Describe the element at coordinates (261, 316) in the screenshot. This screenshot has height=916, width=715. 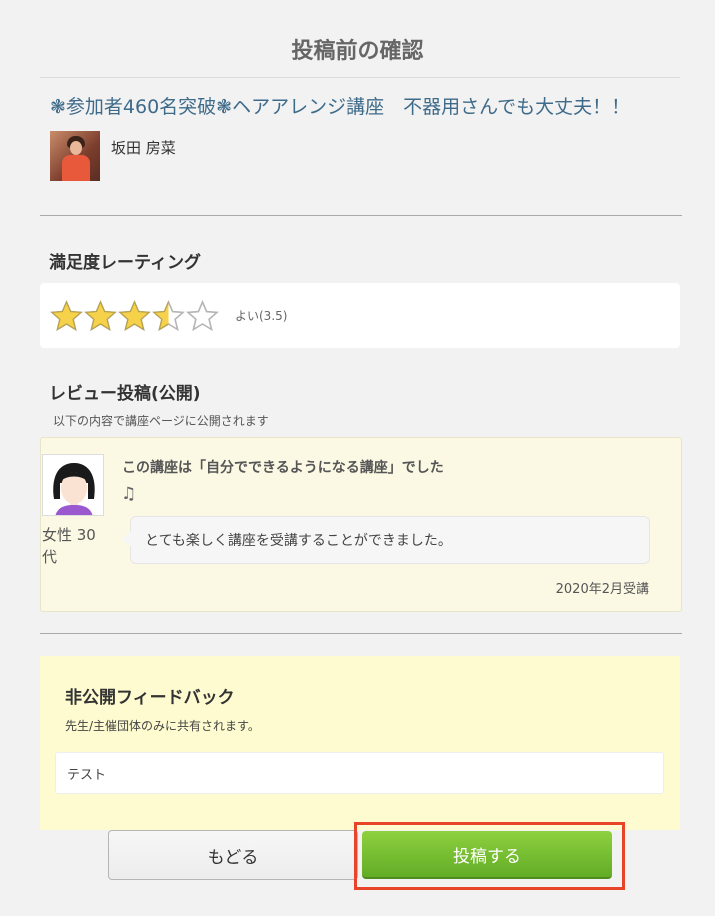
I see `rating-label: よい(3.5)` at that location.